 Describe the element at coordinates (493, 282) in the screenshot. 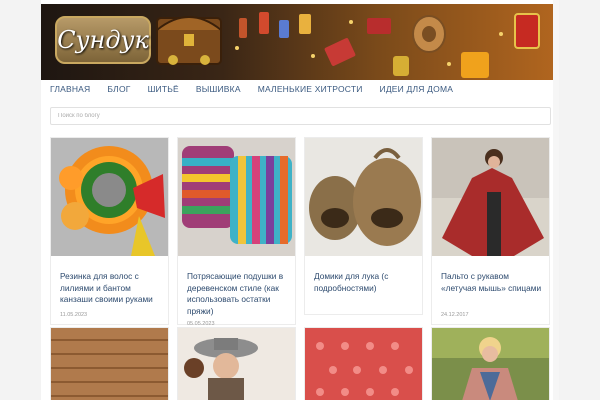

I see `post-title: Пальто с рукавом «летучая мышь» спицами` at that location.